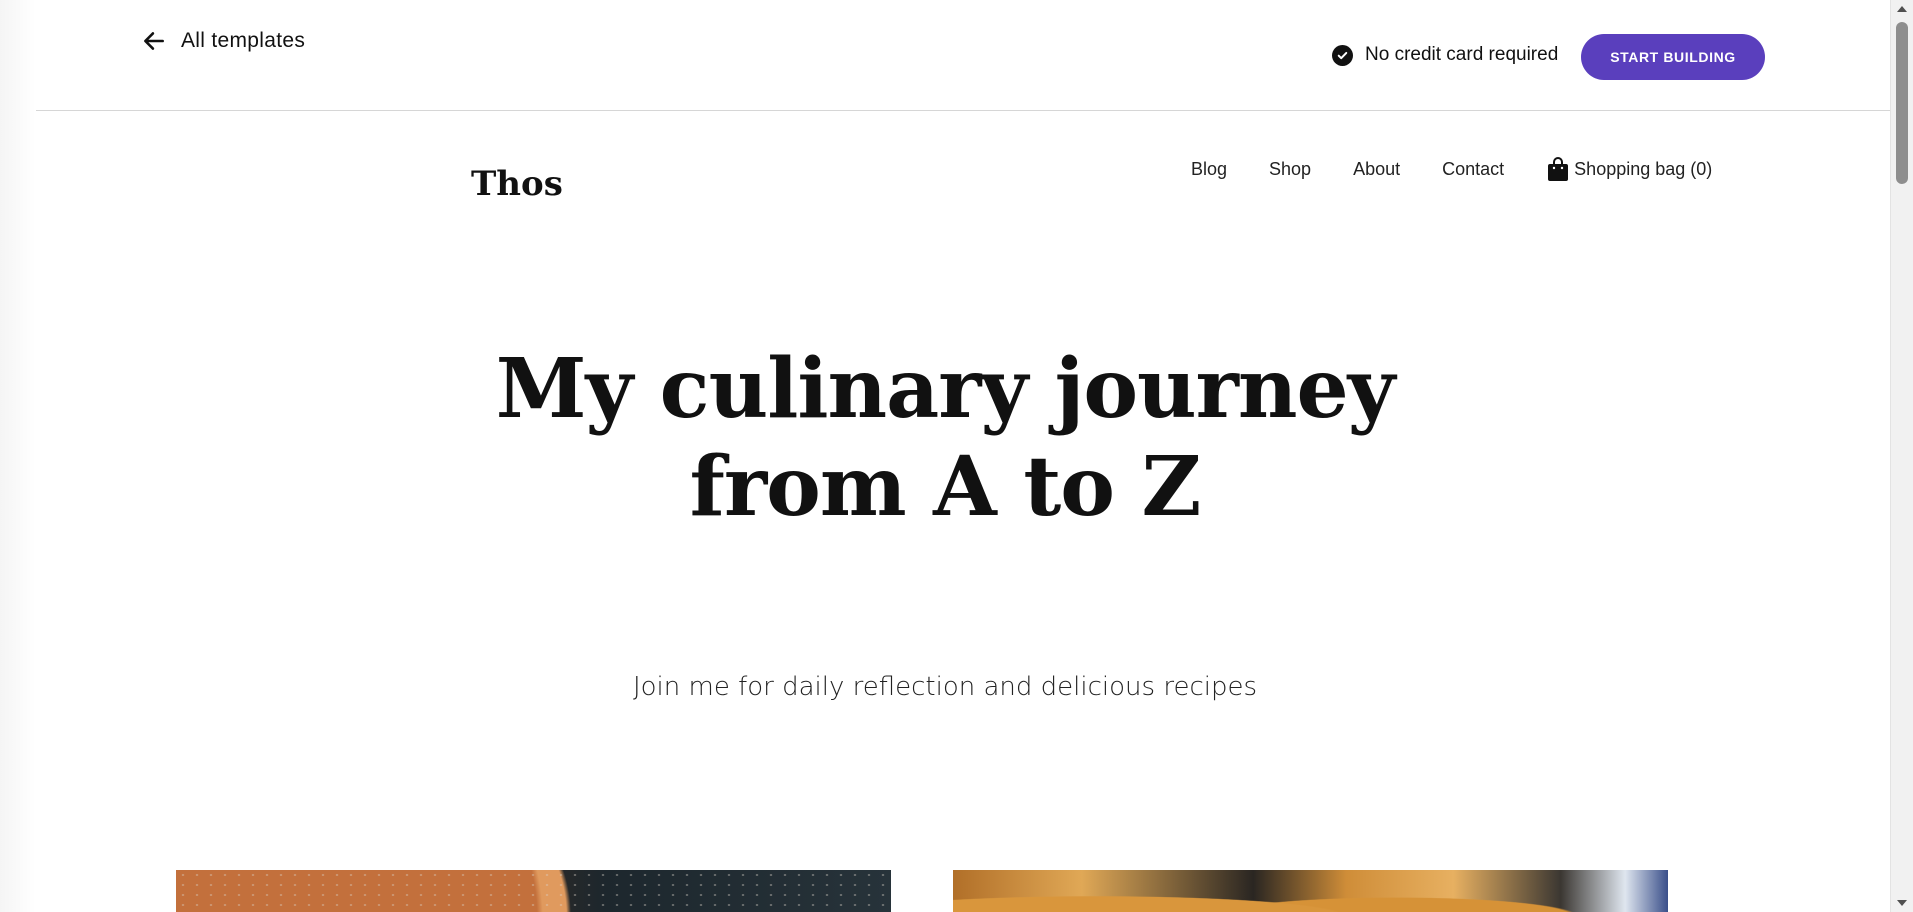 This screenshot has width=1913, height=912. I want to click on scroll-down-arrow-icon, so click(1902, 903).